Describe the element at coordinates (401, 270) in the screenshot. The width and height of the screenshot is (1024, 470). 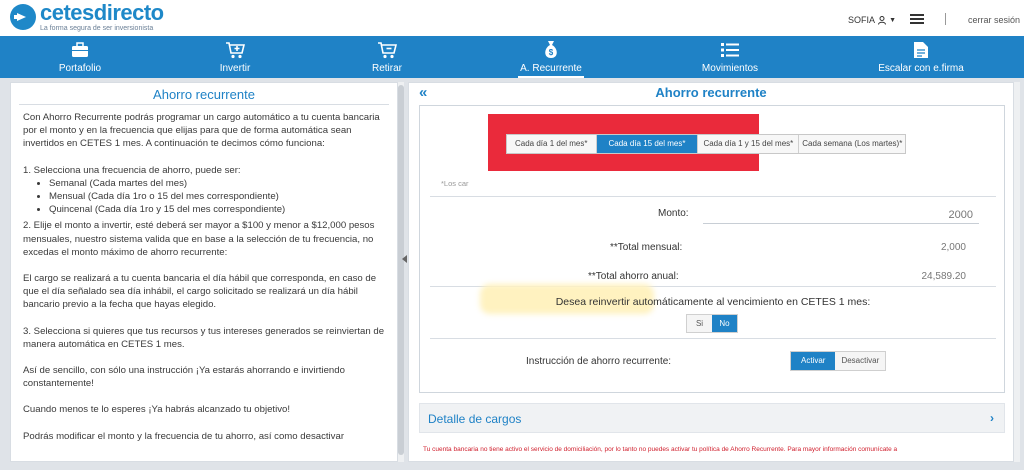
I see `left-scrollbar-thumb` at that location.